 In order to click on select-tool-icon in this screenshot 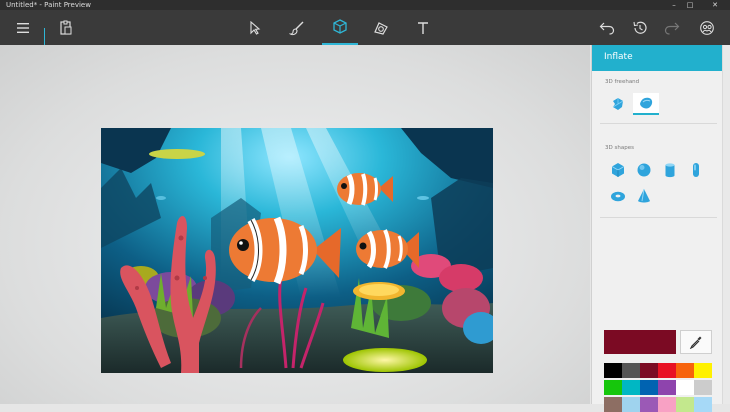, I will do `click(255, 27)`.